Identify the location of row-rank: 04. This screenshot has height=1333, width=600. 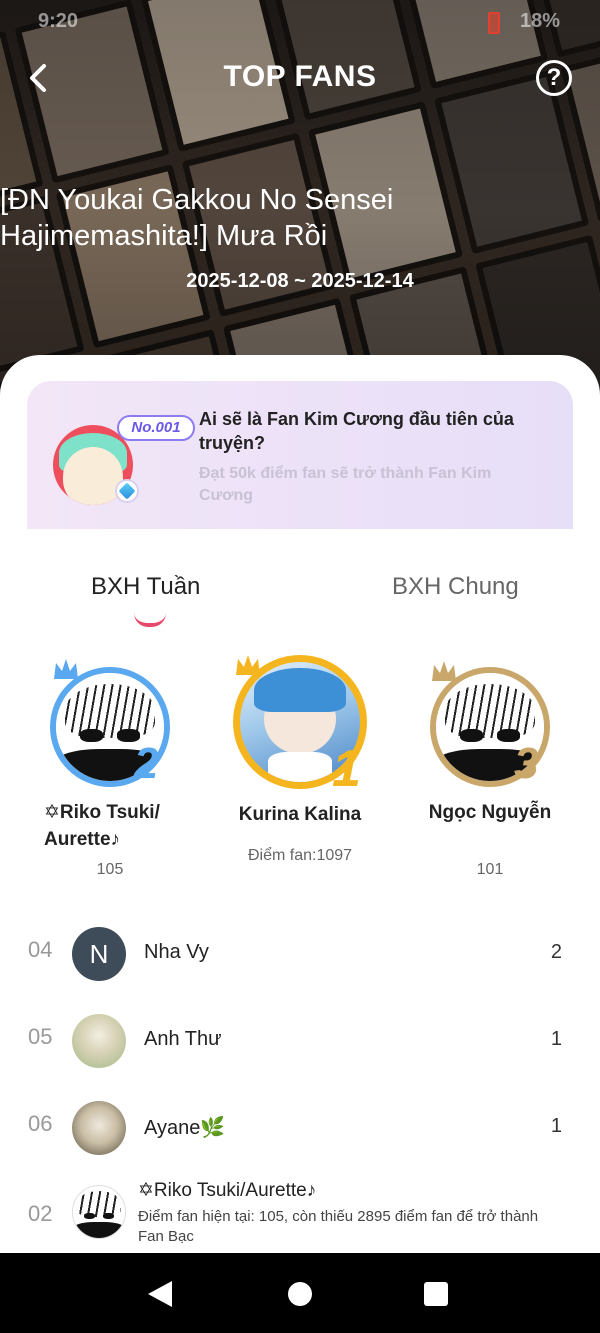
(40, 949).